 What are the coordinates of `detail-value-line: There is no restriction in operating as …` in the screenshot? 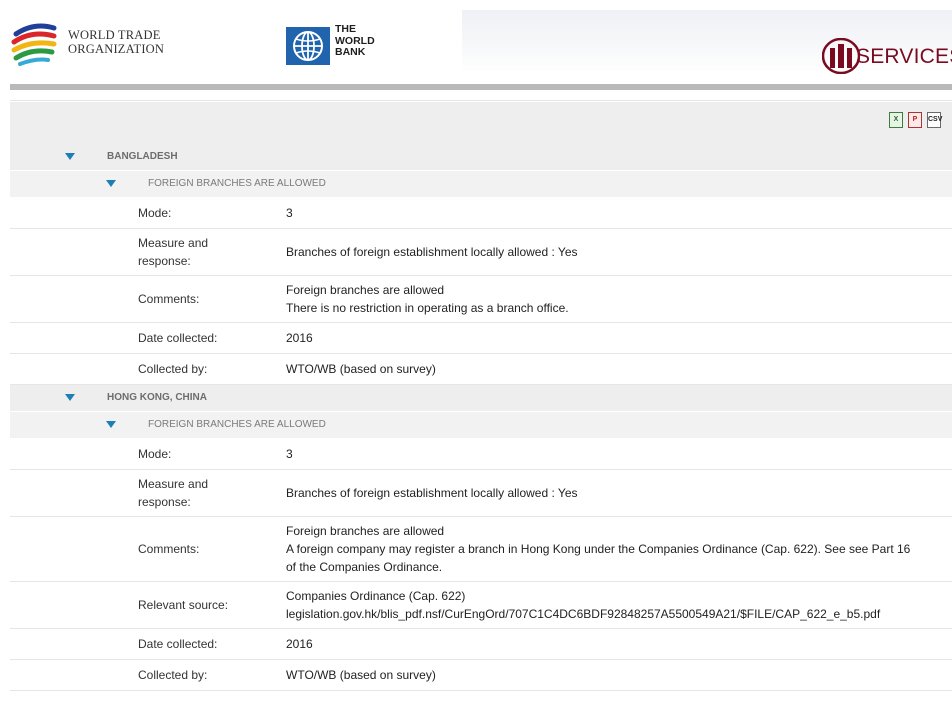 It's located at (427, 308).